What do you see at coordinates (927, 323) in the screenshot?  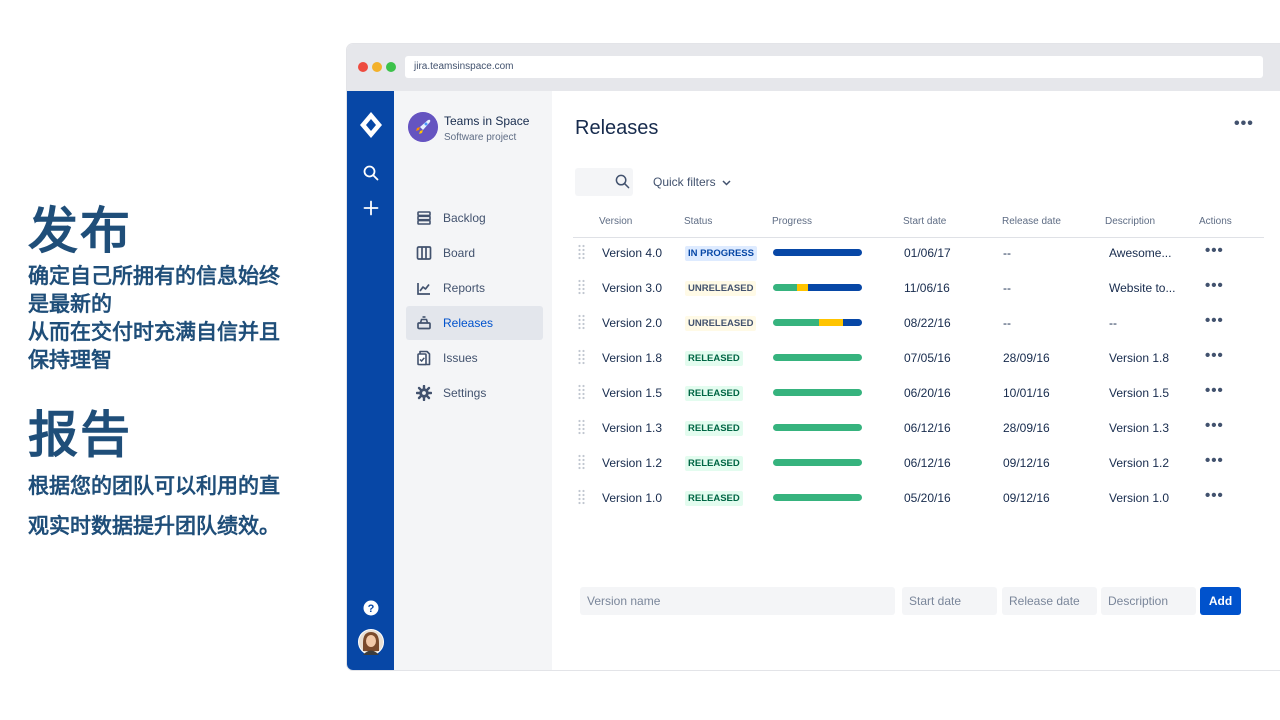 I see `start-date: 08/22/16` at bounding box center [927, 323].